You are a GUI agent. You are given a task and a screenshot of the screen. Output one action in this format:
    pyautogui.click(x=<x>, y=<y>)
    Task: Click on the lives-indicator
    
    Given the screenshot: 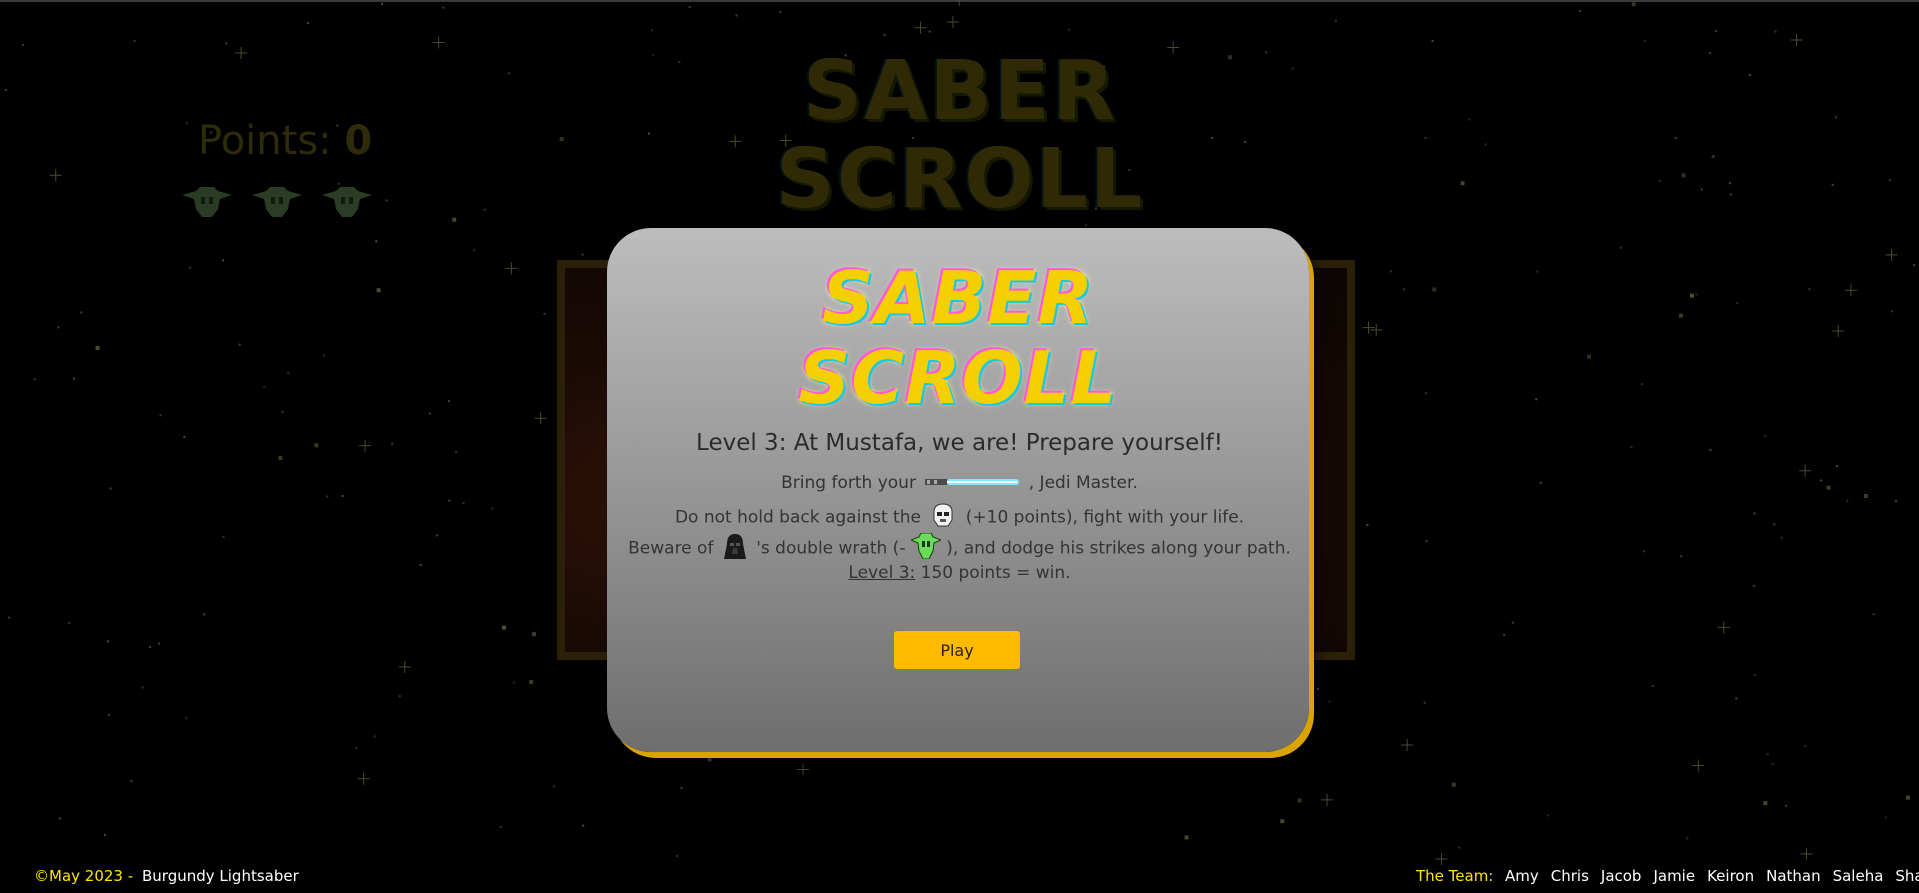 What is the action you would take?
    pyautogui.click(x=277, y=202)
    